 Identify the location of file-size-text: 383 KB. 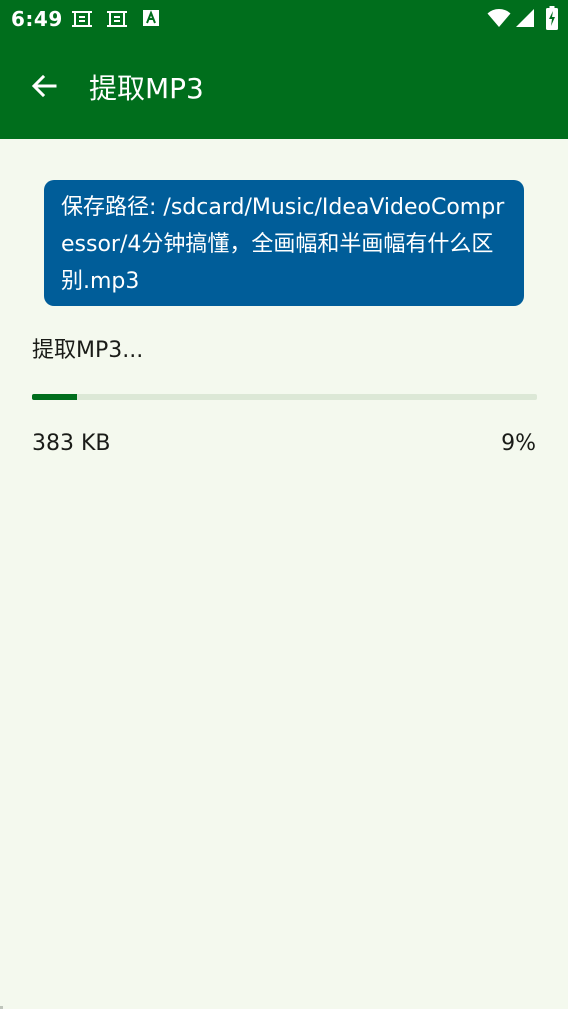
(71, 443).